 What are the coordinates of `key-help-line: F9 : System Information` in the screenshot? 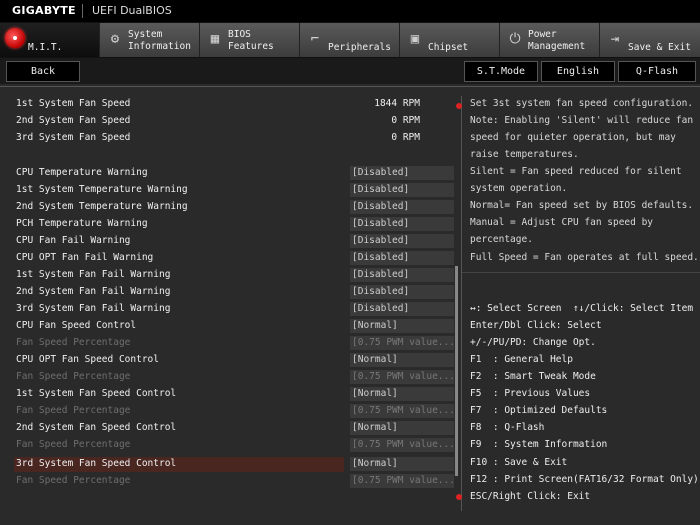 It's located at (539, 444).